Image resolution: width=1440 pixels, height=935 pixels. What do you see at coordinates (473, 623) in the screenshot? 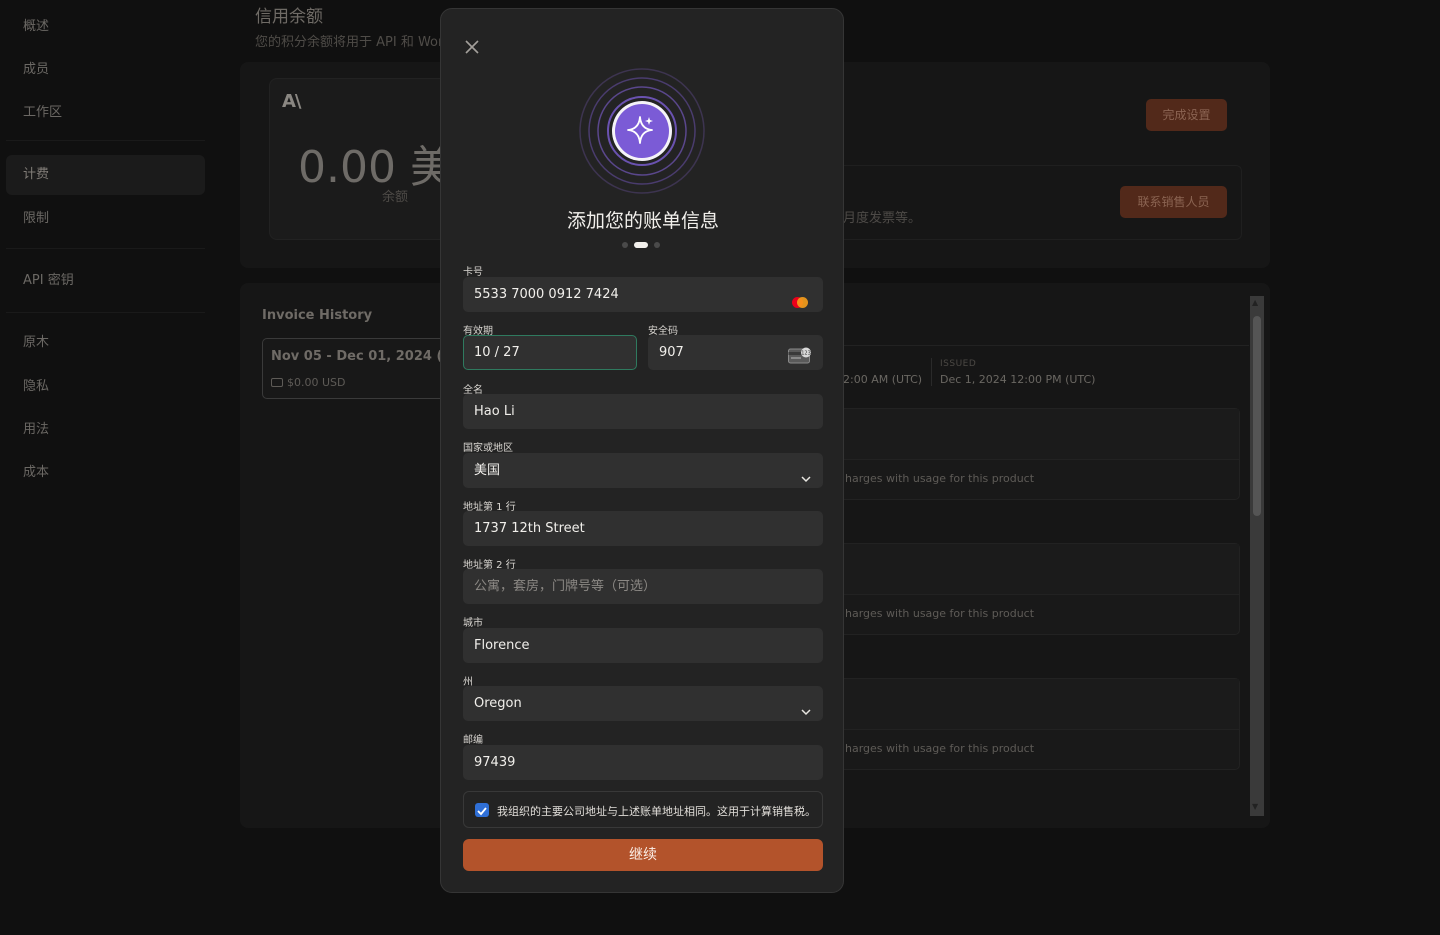
I see `city-label: 城市` at bounding box center [473, 623].